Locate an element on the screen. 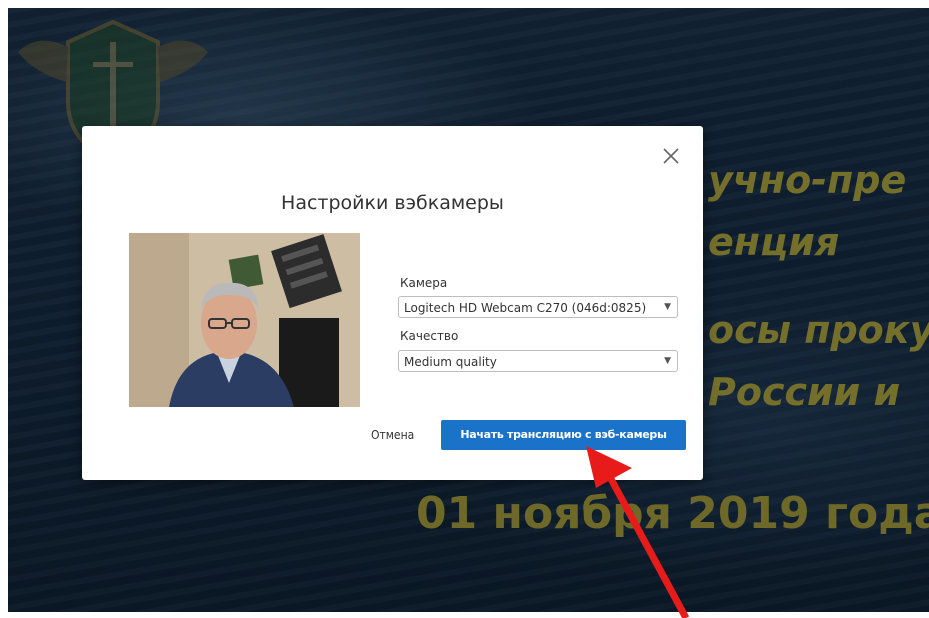 The width and height of the screenshot is (929, 618). background-date: 01 ноября 2019 года is located at coordinates (672, 513).